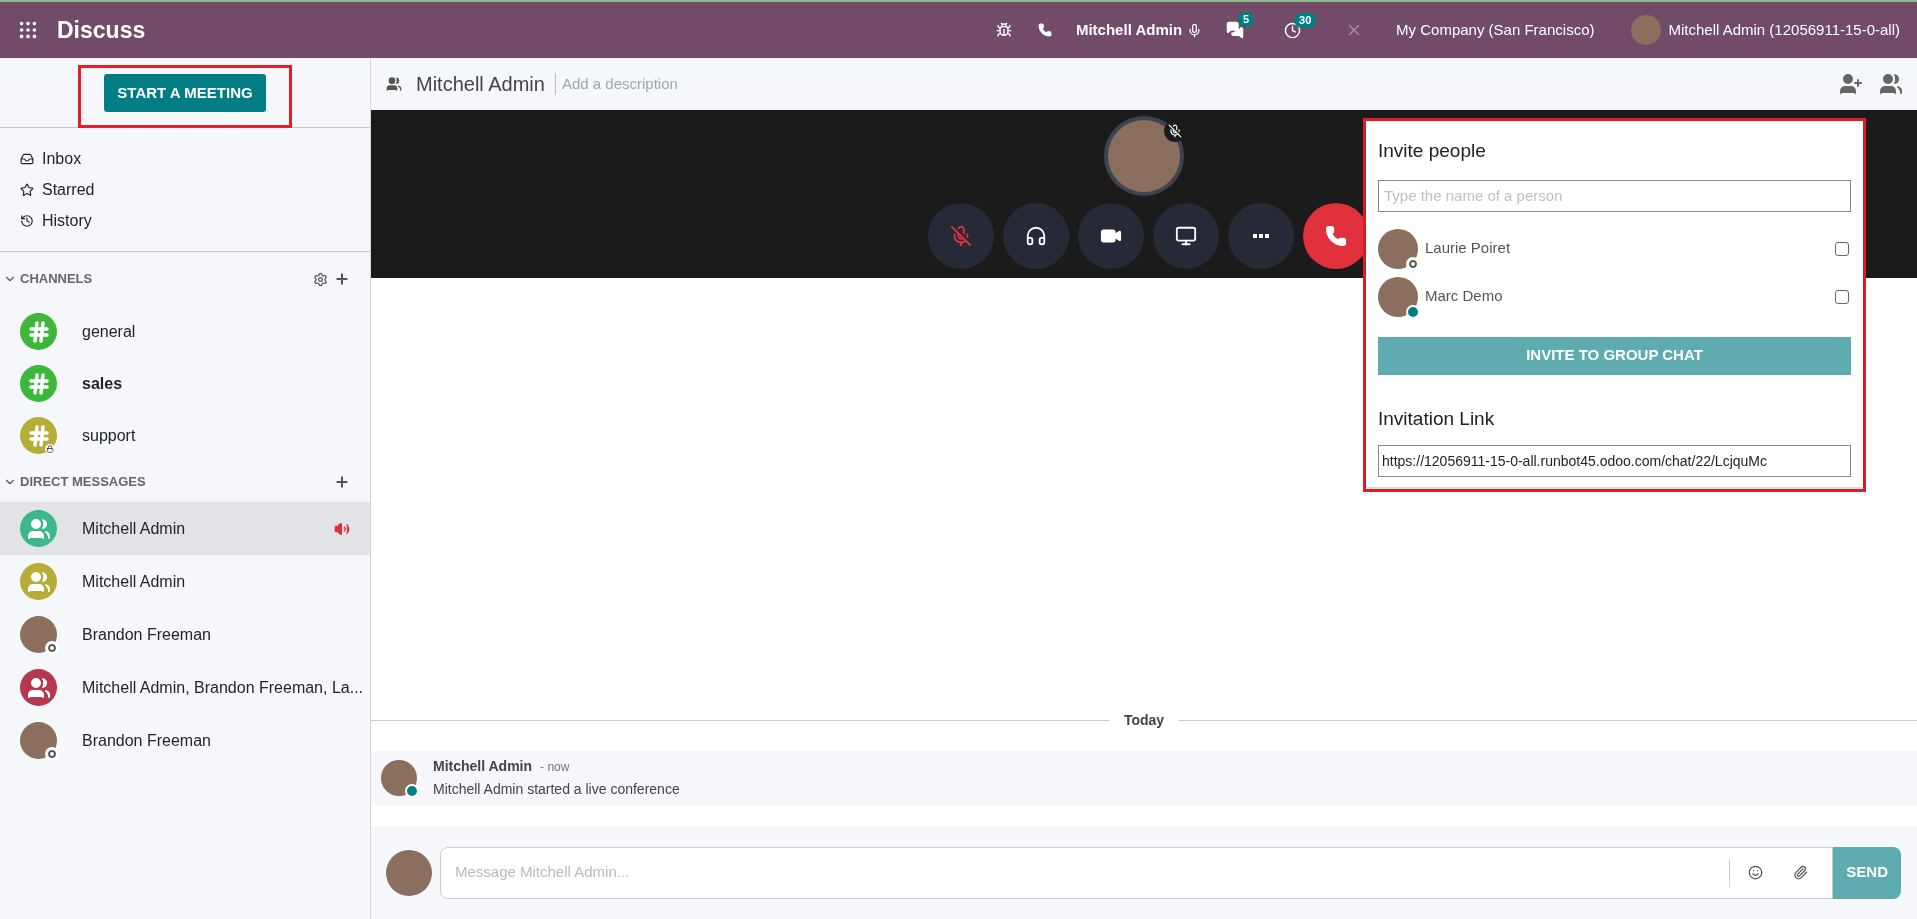  What do you see at coordinates (101, 30) in the screenshot?
I see `app-title: Discuss` at bounding box center [101, 30].